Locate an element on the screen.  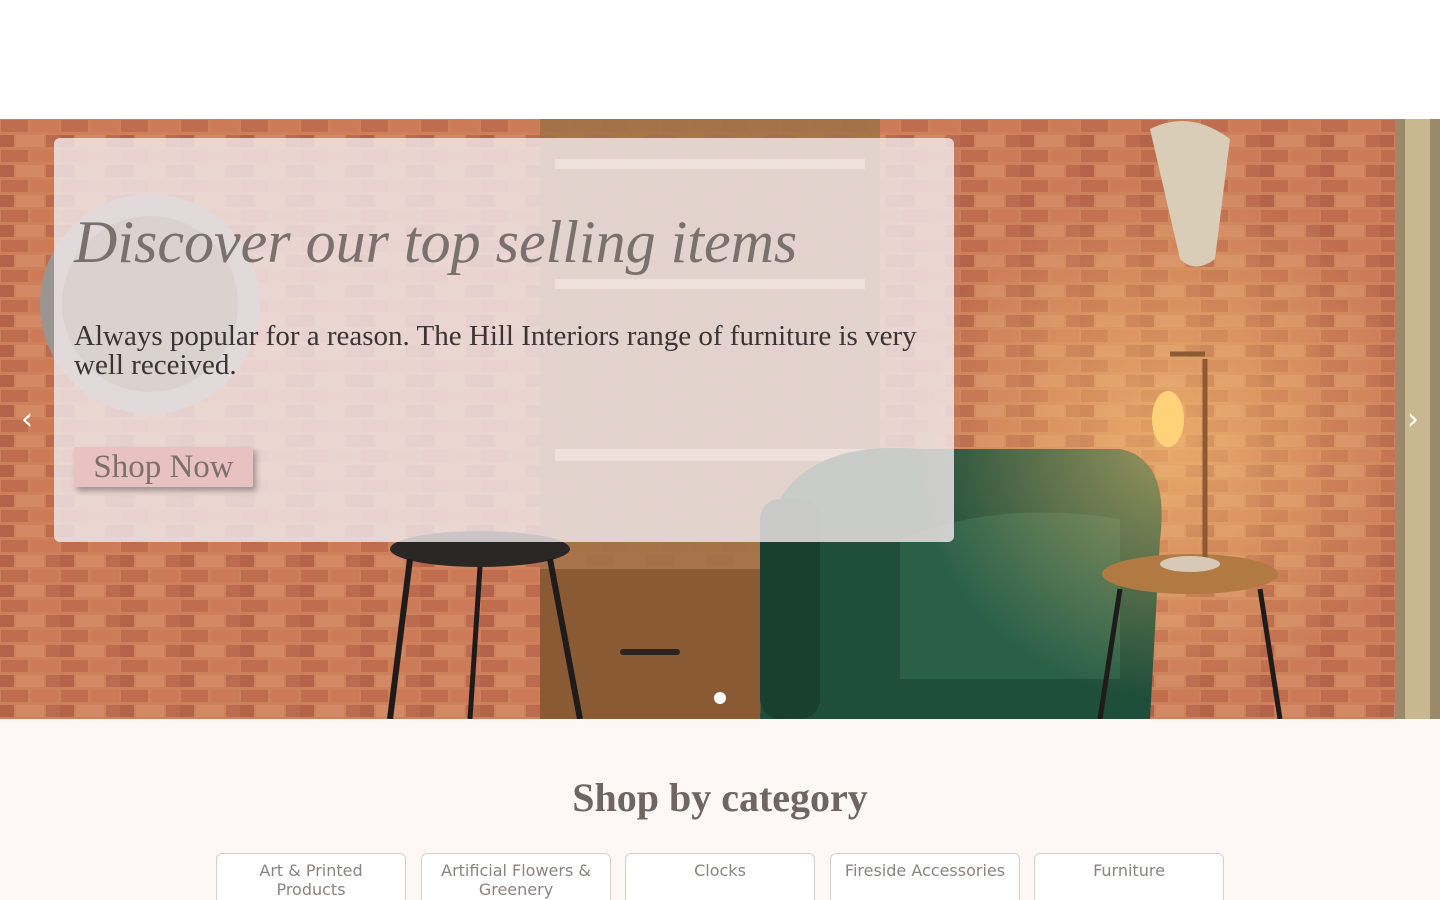
category-card-clocks: Clocks is located at coordinates (720, 876).